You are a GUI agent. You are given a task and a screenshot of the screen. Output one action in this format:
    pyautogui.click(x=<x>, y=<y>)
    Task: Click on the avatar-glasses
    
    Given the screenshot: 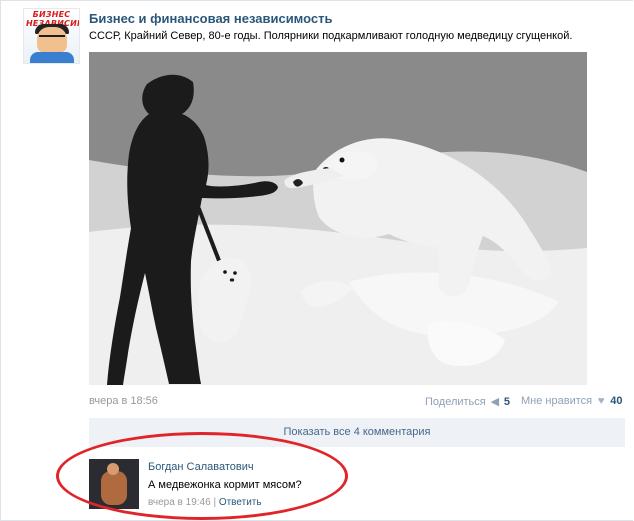 What is the action you would take?
    pyautogui.click(x=52, y=39)
    